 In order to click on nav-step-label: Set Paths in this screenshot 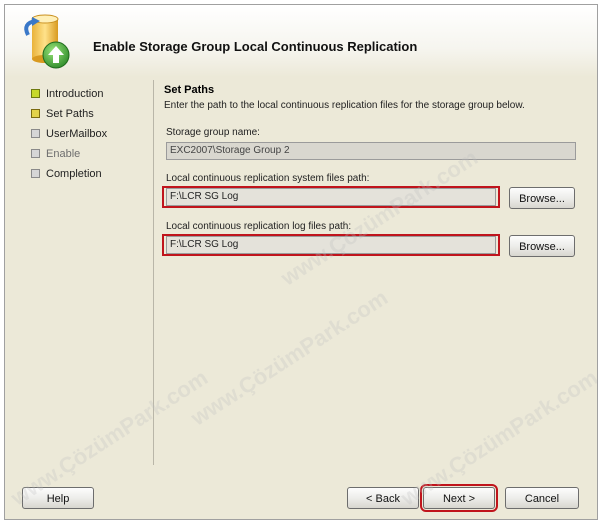, I will do `click(70, 114)`.